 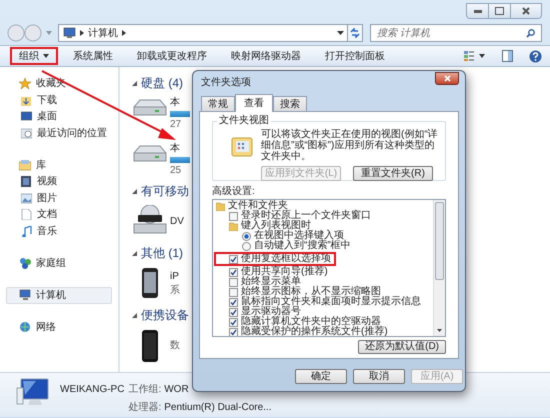 I want to click on maximize-button, so click(x=500, y=11).